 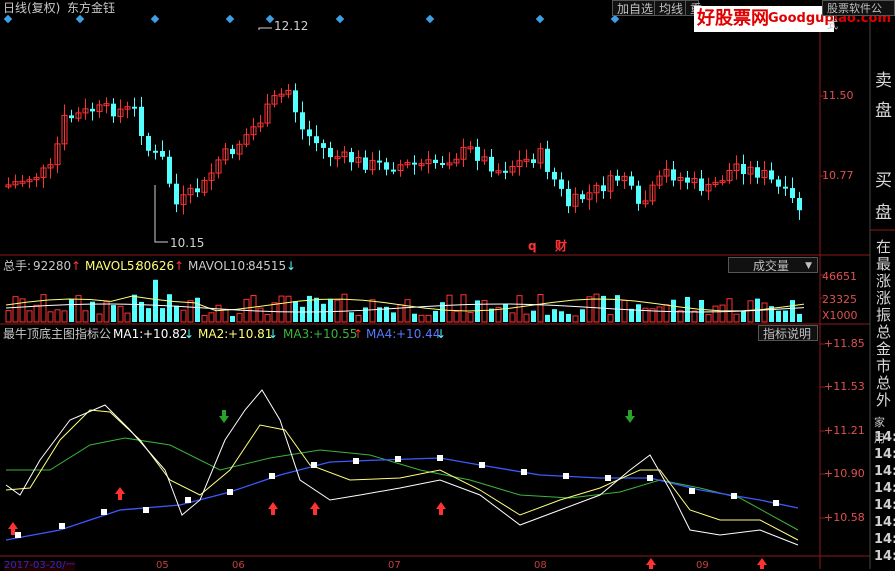 What do you see at coordinates (273, 334) in the screenshot?
I see `ma2-arrow: ↓` at bounding box center [273, 334].